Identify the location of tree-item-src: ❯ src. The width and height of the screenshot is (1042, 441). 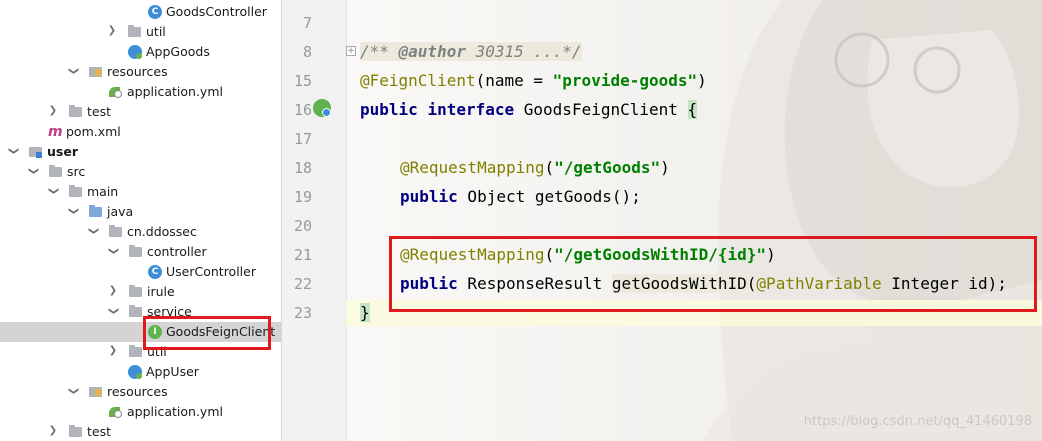
(140, 172).